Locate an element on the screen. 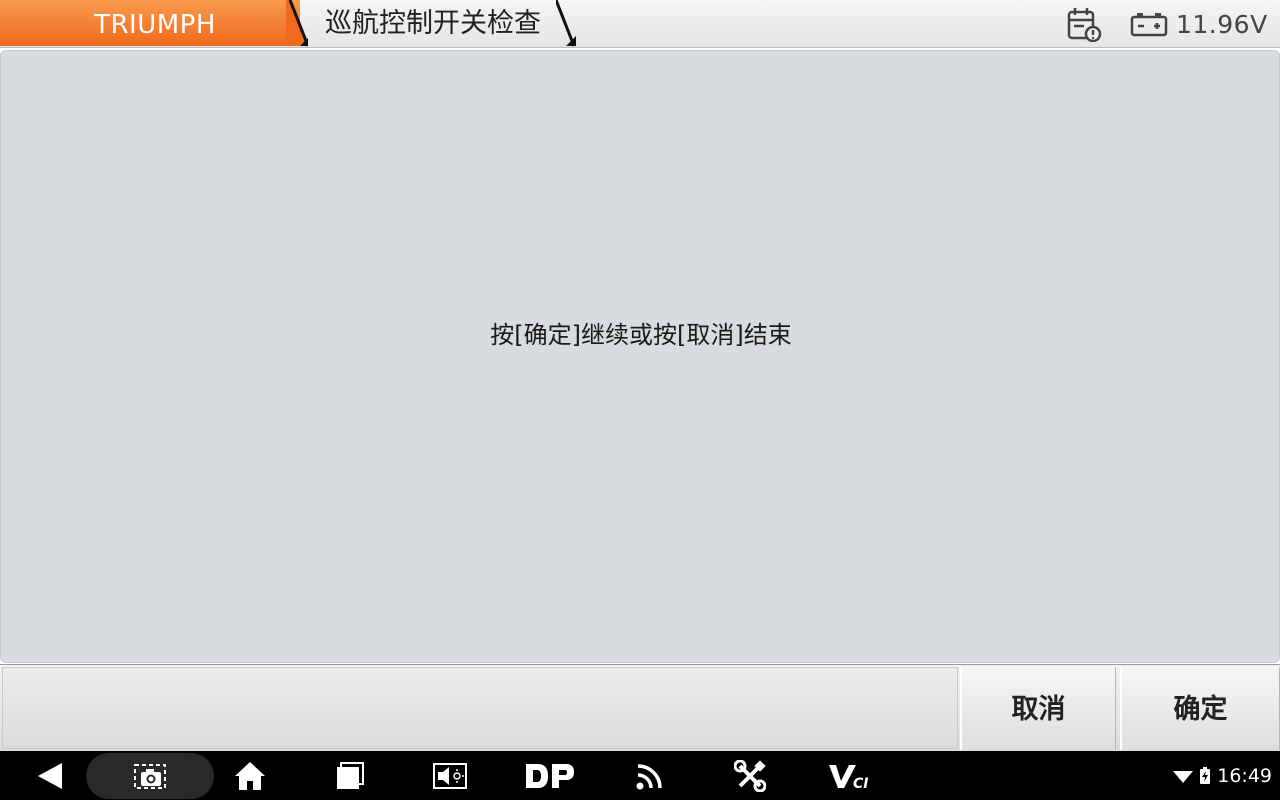  breadcrumb-chevron-icon is located at coordinates (566, 23).